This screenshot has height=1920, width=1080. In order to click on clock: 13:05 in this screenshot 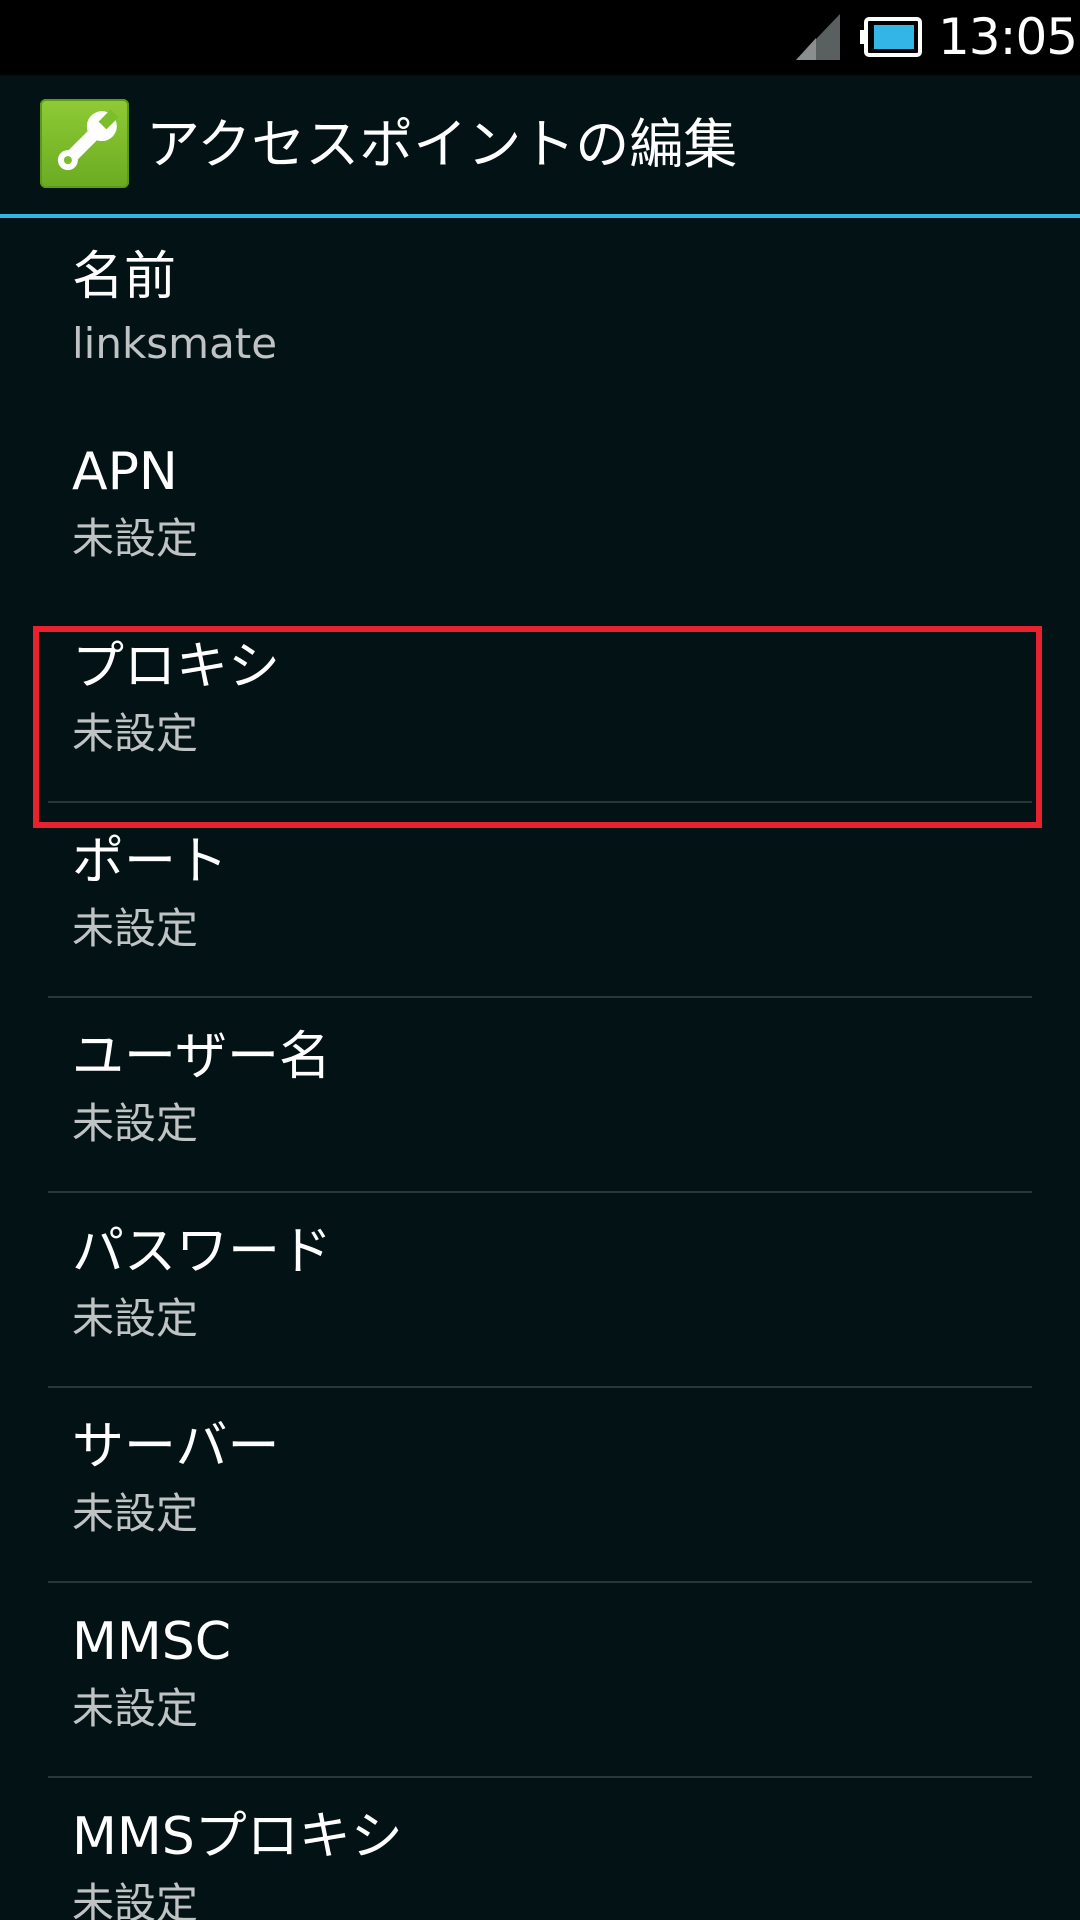, I will do `click(1008, 37)`.